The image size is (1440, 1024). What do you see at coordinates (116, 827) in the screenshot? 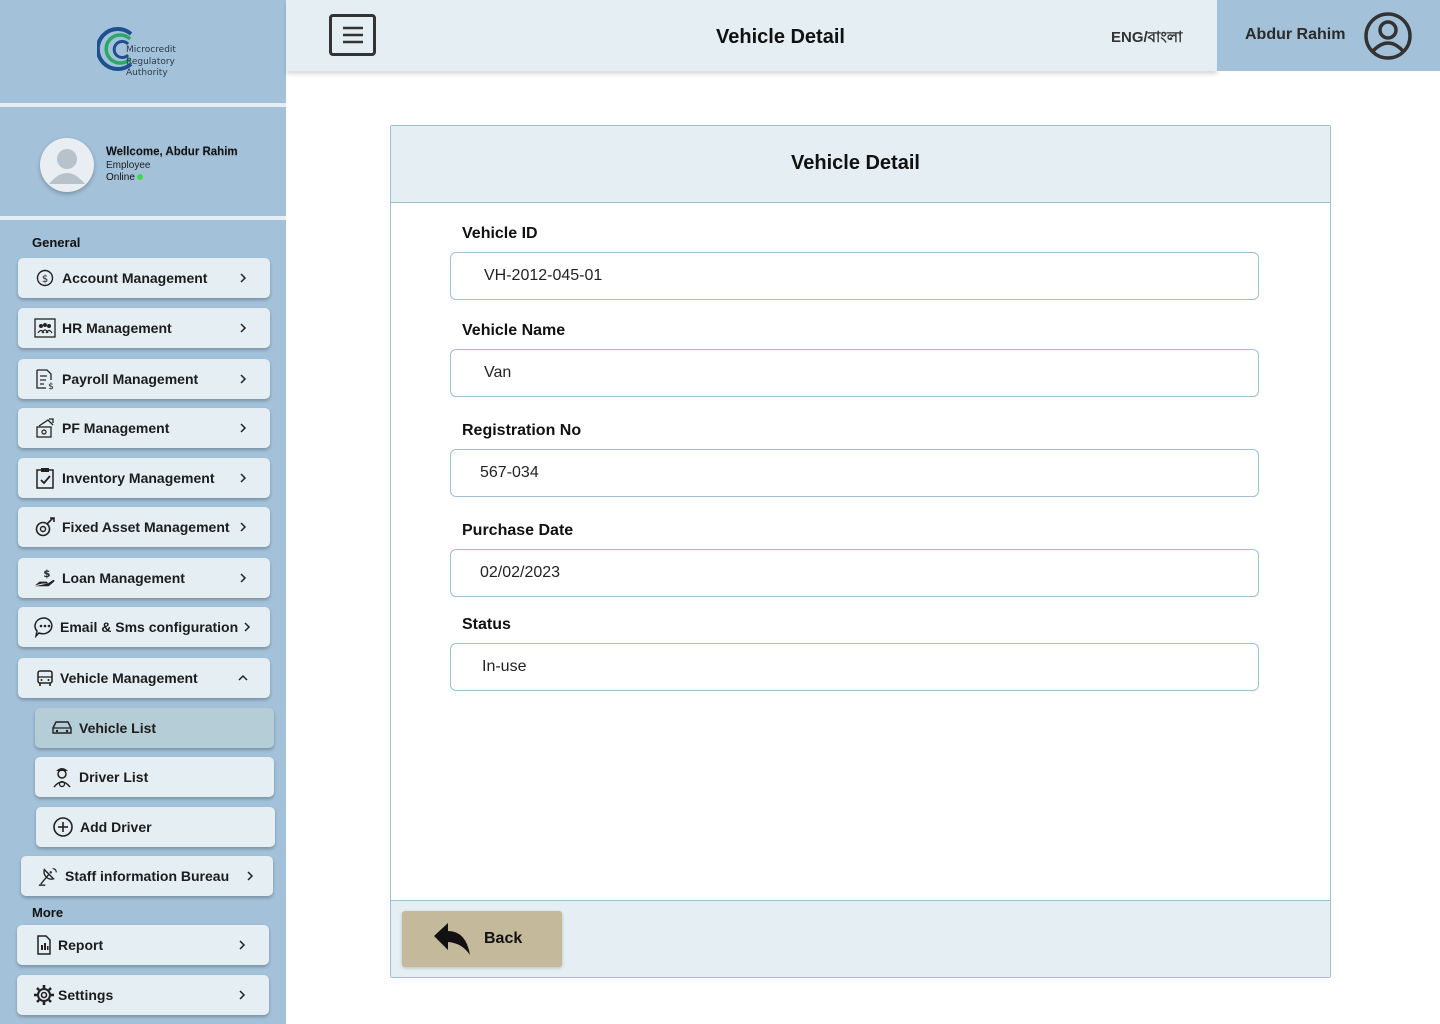
I see `sidebar-item-label: Add Driver` at bounding box center [116, 827].